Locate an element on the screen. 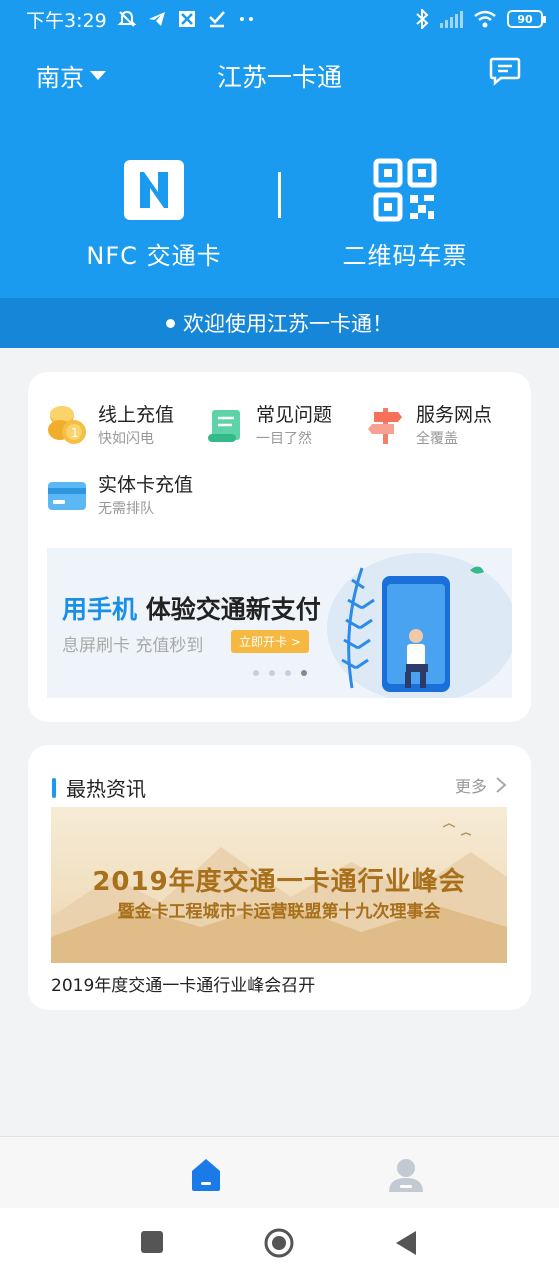 This screenshot has width=559, height=1280. scroll-icon is located at coordinates (225, 425).